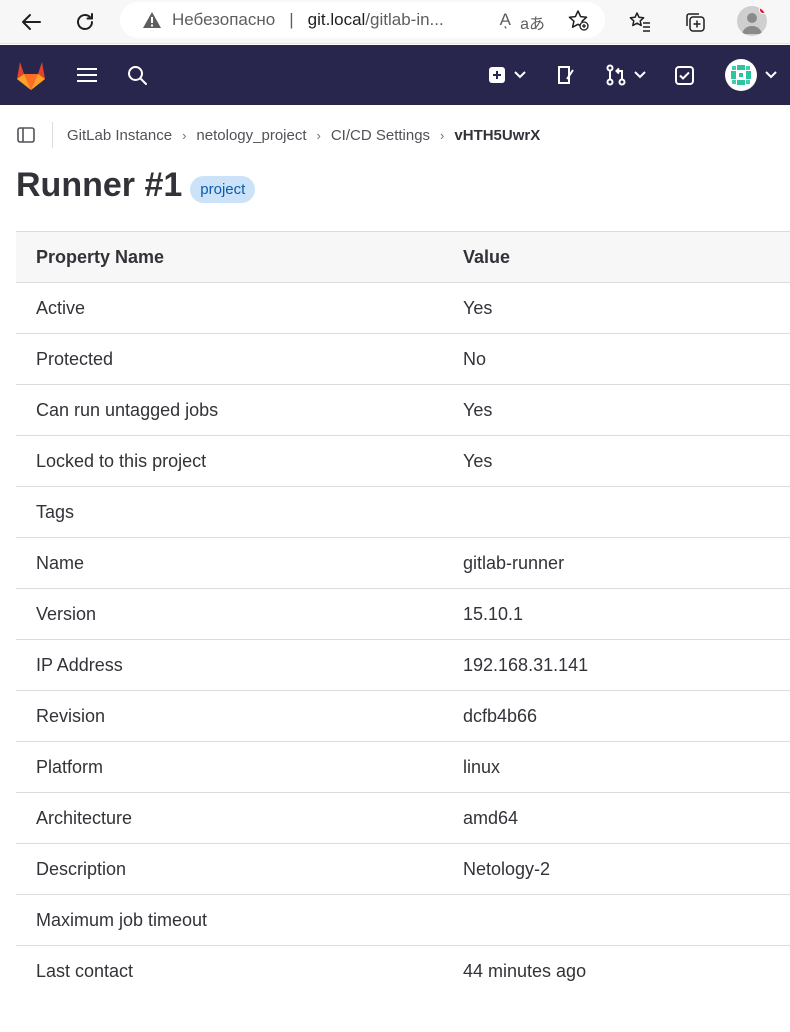 This screenshot has width=790, height=1032. I want to click on breadcrumb-cicd-settings: CI/CD Settings, so click(380, 135).